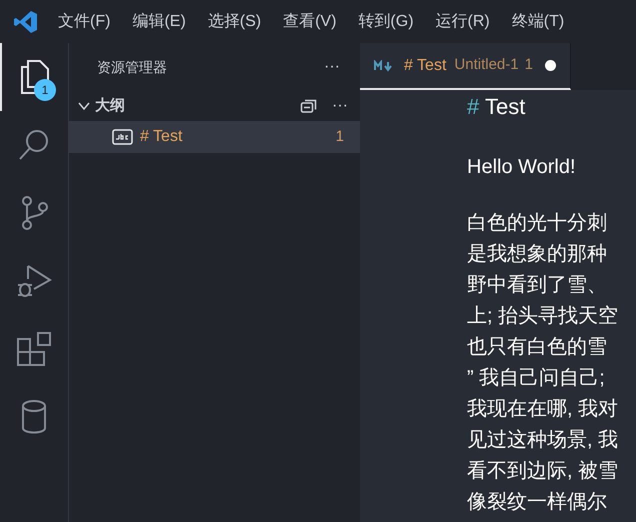  I want to click on markdown-heading: # Test, so click(496, 107).